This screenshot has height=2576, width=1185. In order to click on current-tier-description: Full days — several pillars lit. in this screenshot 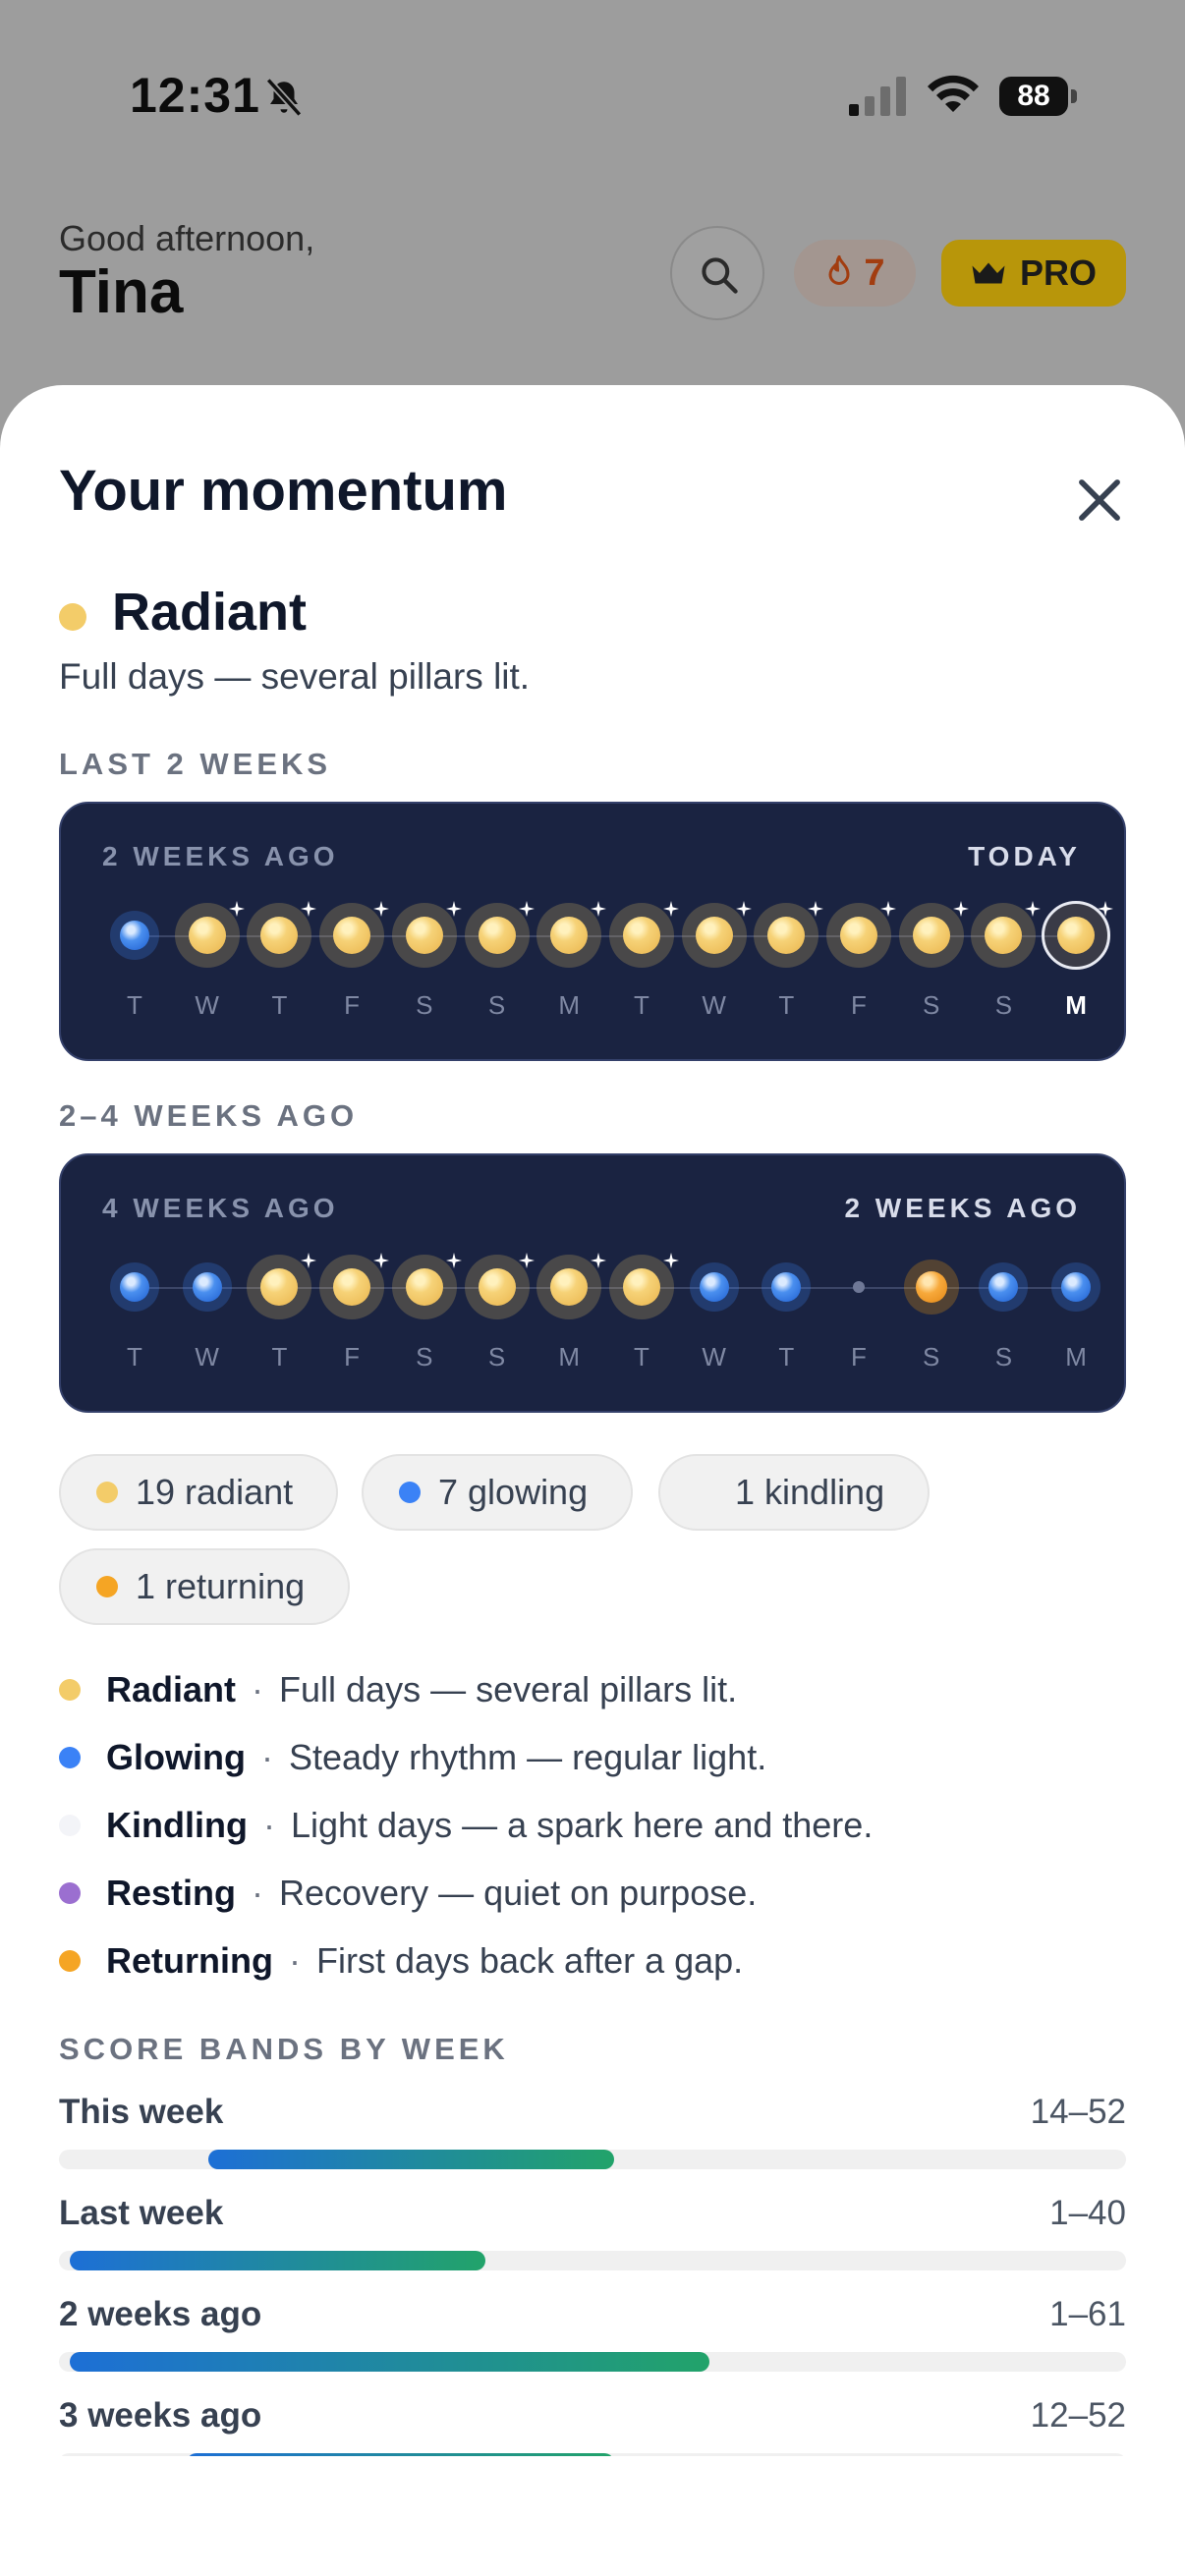, I will do `click(295, 676)`.